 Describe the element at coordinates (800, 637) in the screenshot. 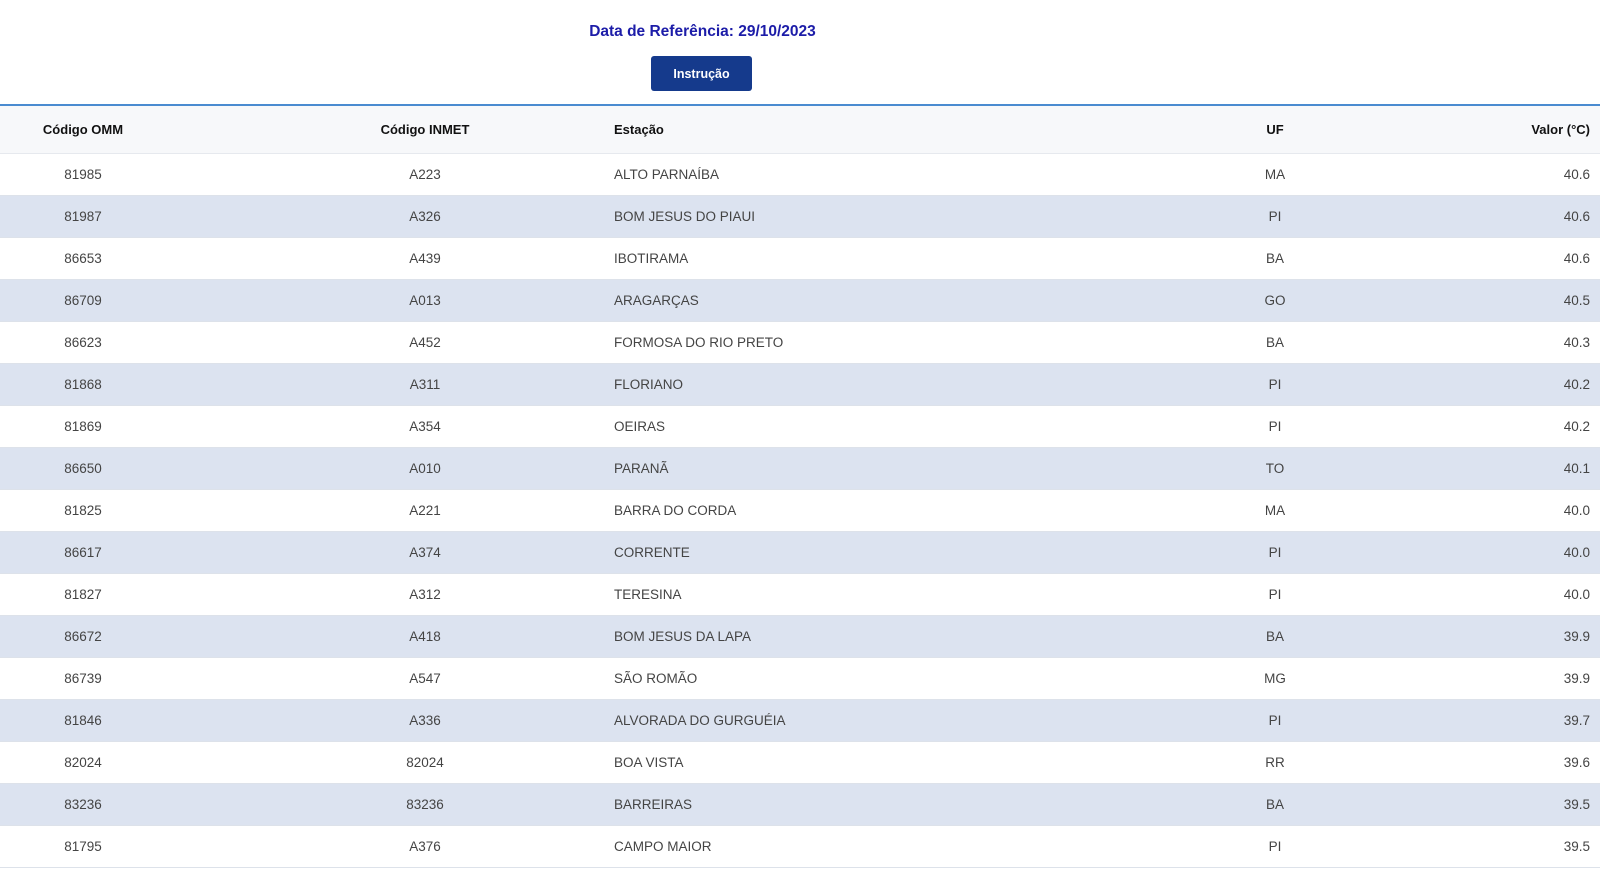

I see `table-row: 86672 A418 BOM JESUS DA LAPA BA 39.9` at that location.